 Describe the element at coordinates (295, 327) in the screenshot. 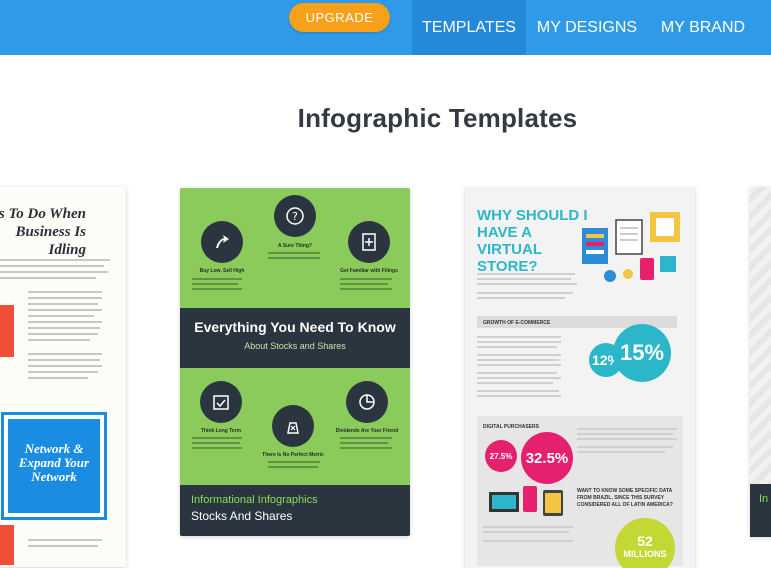

I see `card-headline: Everything You Need To Know` at that location.